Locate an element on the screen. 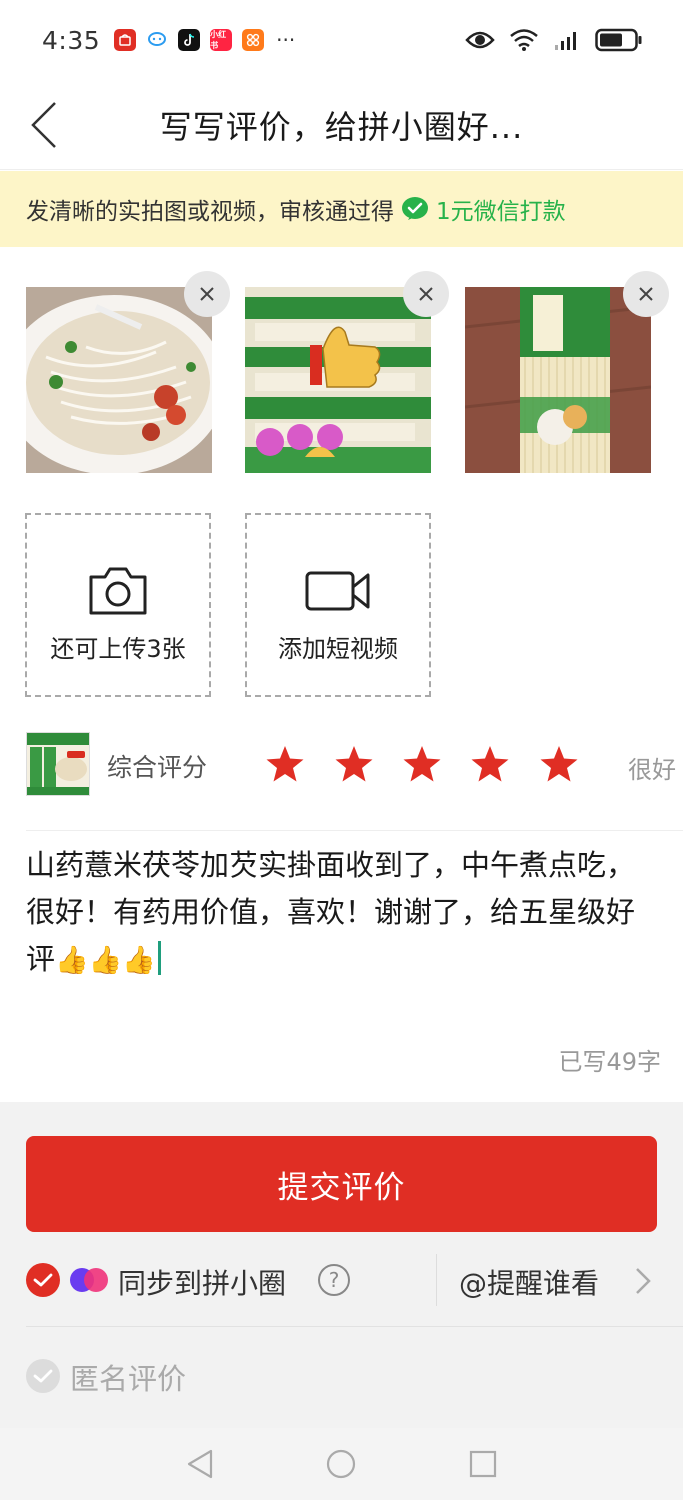 This screenshot has width=683, height=1500. wifi-icon is located at coordinates (524, 40).